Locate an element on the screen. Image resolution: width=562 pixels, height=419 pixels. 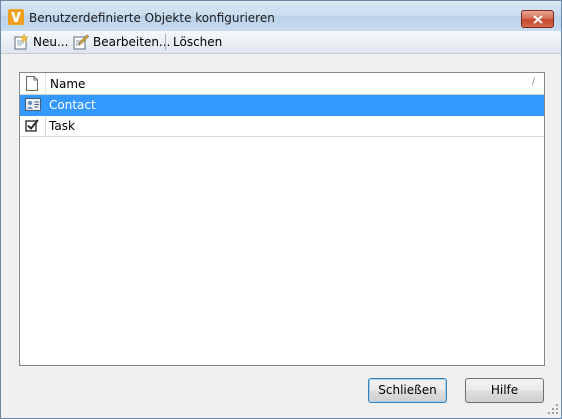
icon-column-header is located at coordinates (33, 83).